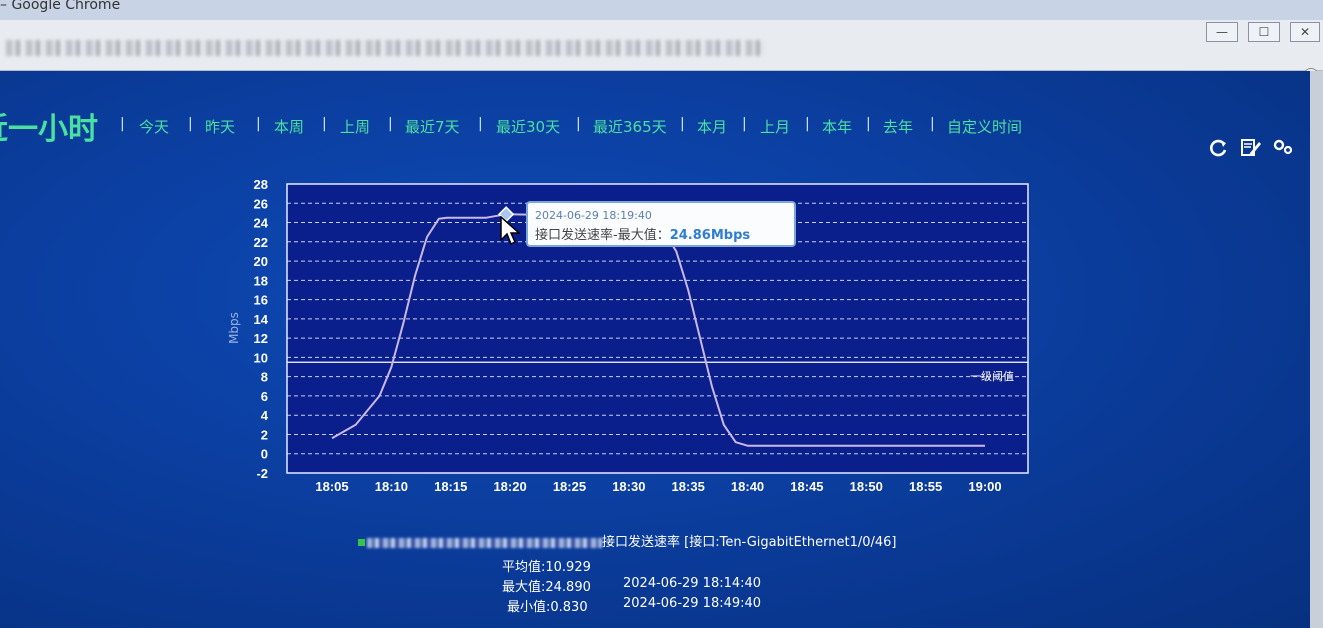 This screenshot has height=628, width=1323. What do you see at coordinates (569, 486) in the screenshot?
I see `x-tick-label: 18:25` at bounding box center [569, 486].